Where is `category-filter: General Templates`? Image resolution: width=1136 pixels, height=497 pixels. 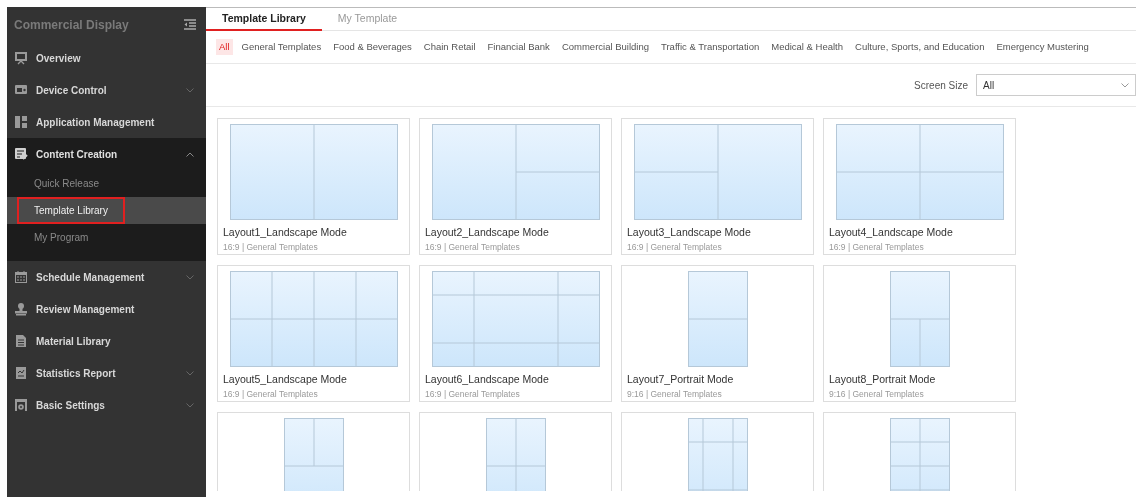
category-filter: General Templates is located at coordinates (281, 47).